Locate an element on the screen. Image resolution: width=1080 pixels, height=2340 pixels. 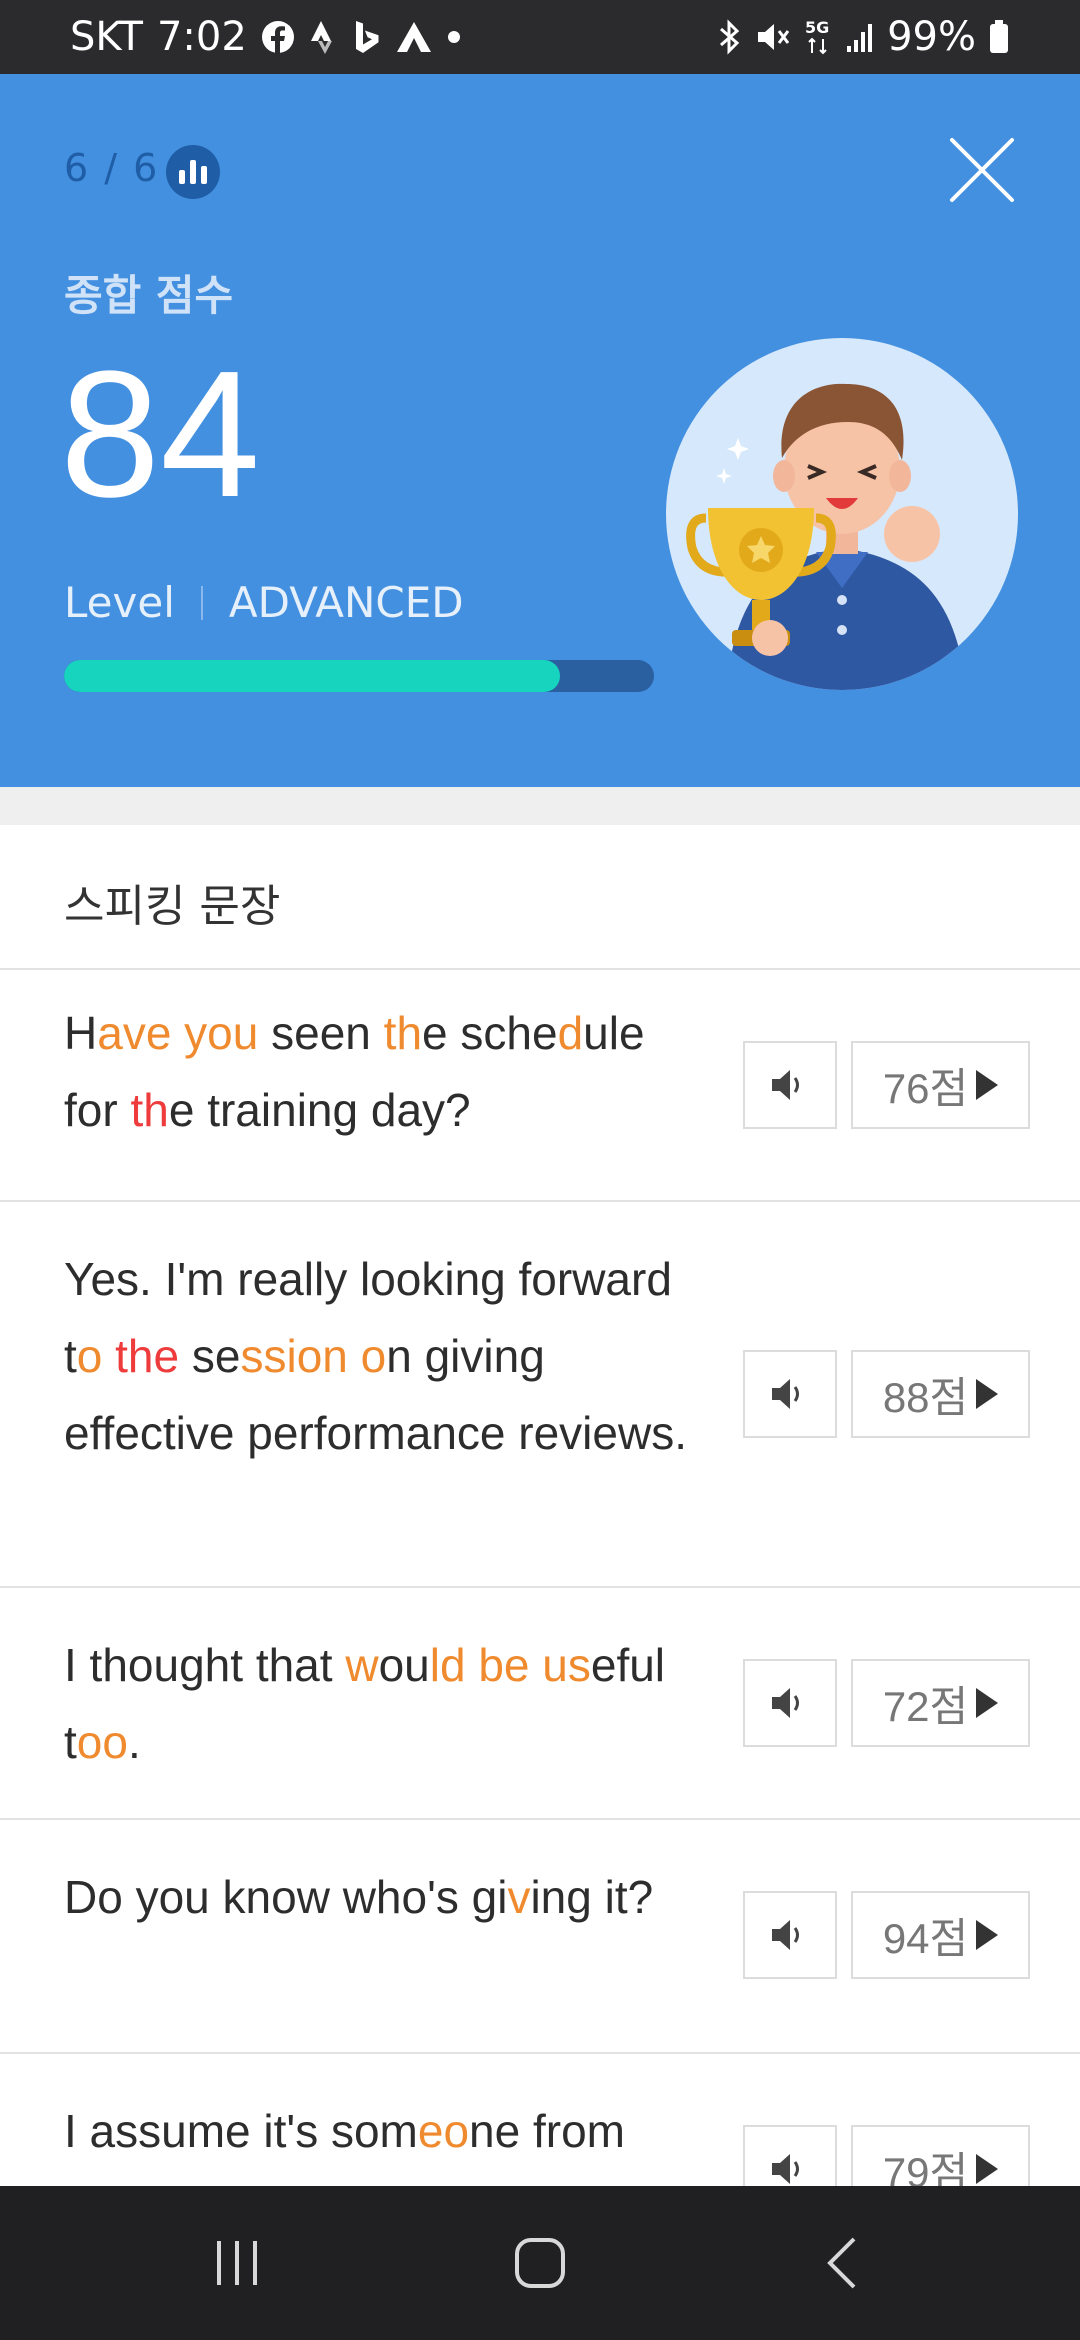
sentence-row: I assume it's someone from HR. 79점 is located at coordinates (540, 2120).